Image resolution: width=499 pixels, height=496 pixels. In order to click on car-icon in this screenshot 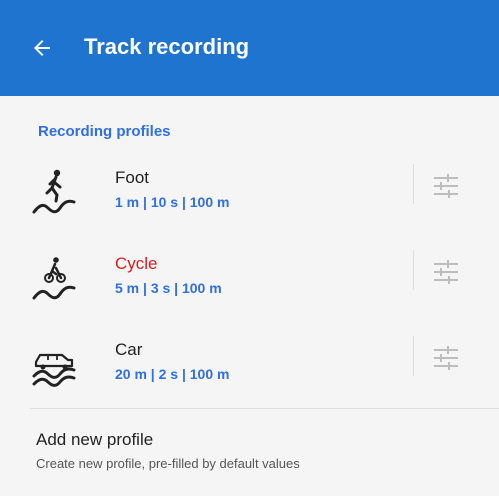, I will do `click(54, 370)`.